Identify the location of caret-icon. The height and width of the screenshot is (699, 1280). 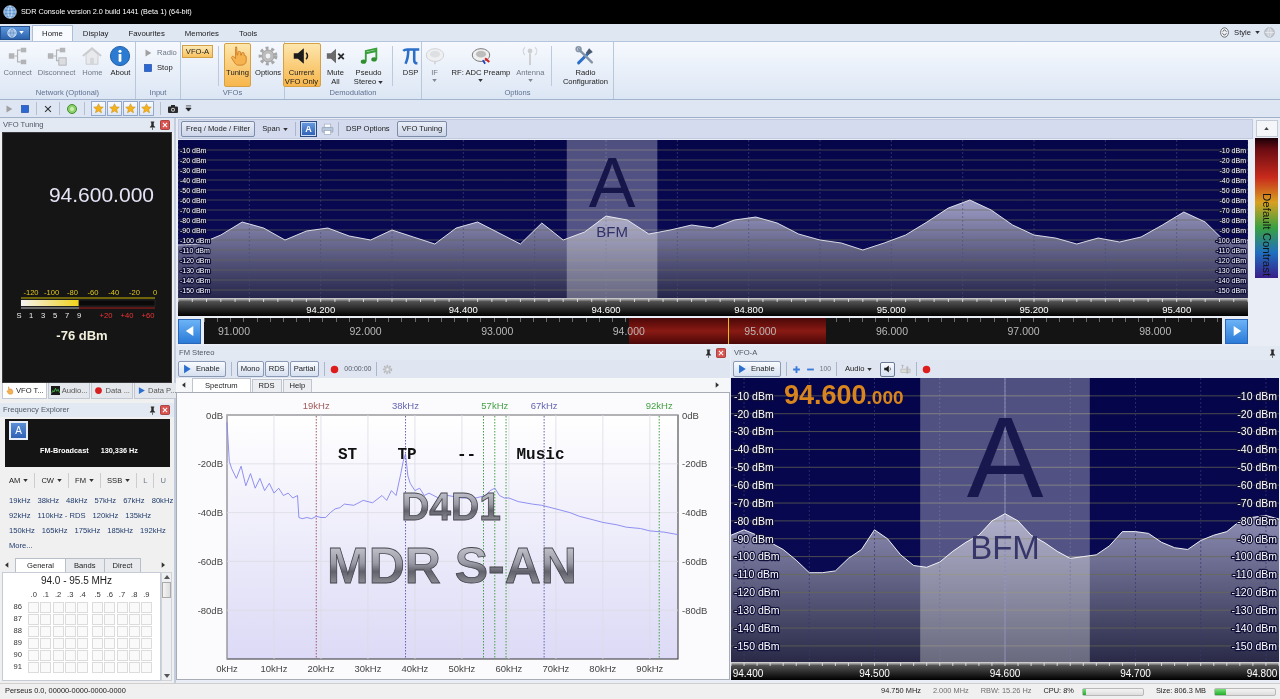
(188, 108).